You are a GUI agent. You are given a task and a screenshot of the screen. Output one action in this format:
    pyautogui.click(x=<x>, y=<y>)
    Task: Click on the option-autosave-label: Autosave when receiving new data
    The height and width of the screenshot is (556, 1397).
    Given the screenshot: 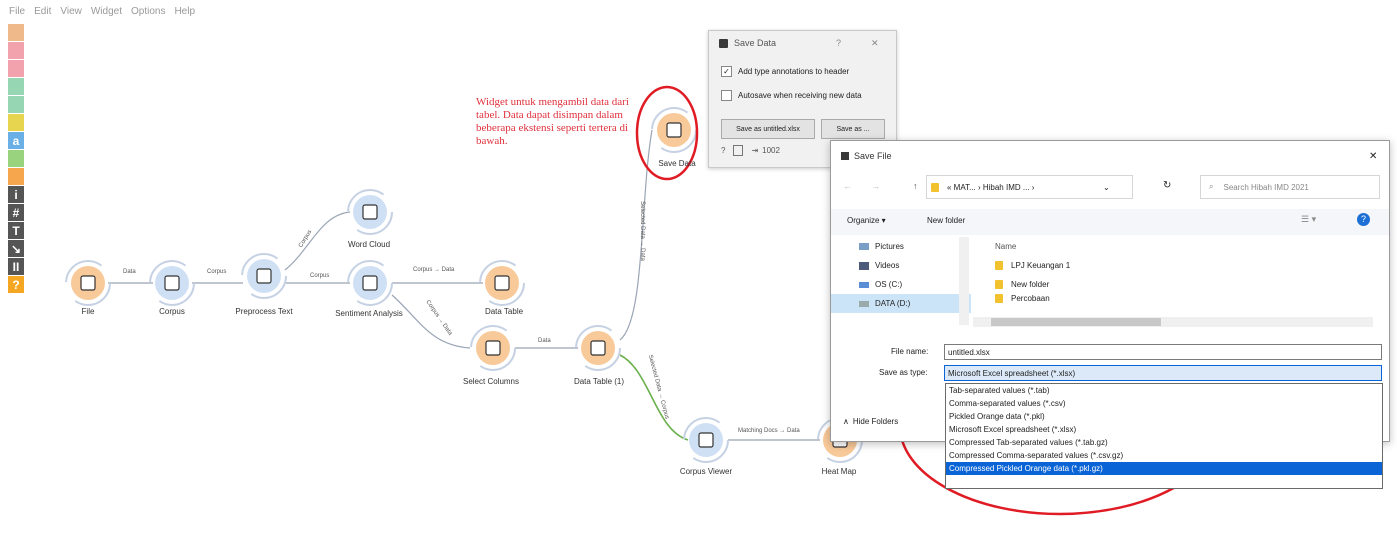 What is the action you would take?
    pyautogui.click(x=800, y=95)
    